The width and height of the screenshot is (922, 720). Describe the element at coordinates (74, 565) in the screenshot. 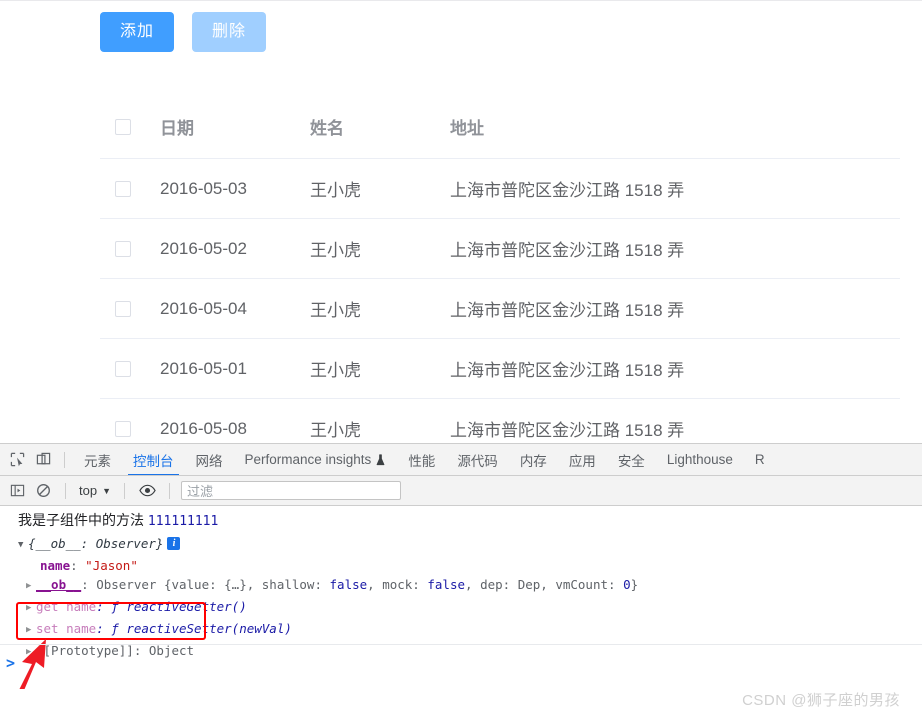

I see `property-colon: :` at that location.